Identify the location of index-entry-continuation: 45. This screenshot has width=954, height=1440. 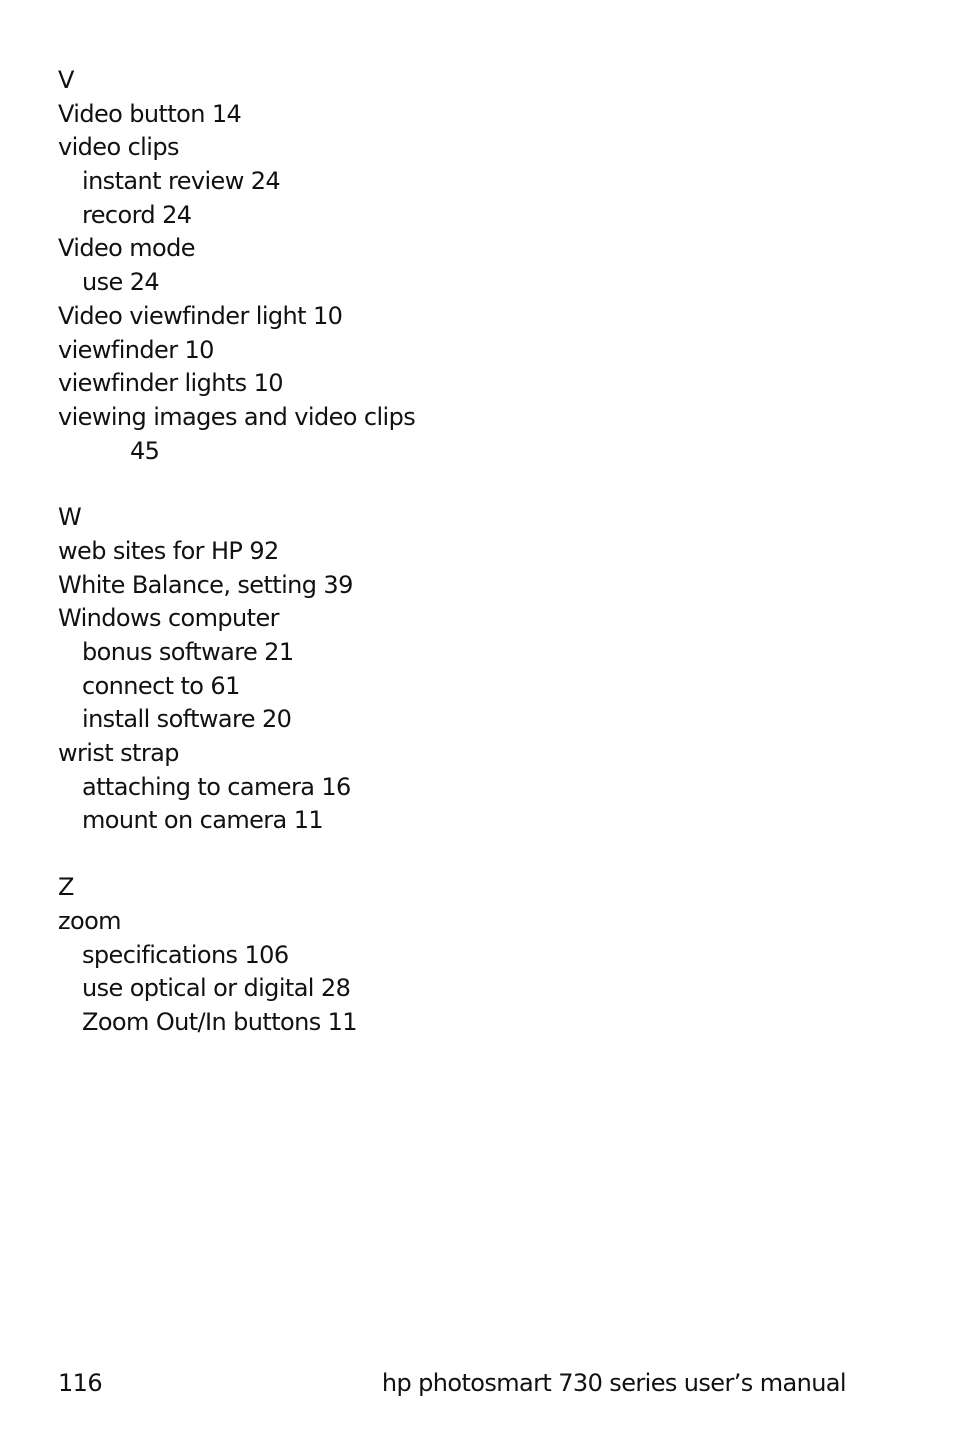
(145, 450).